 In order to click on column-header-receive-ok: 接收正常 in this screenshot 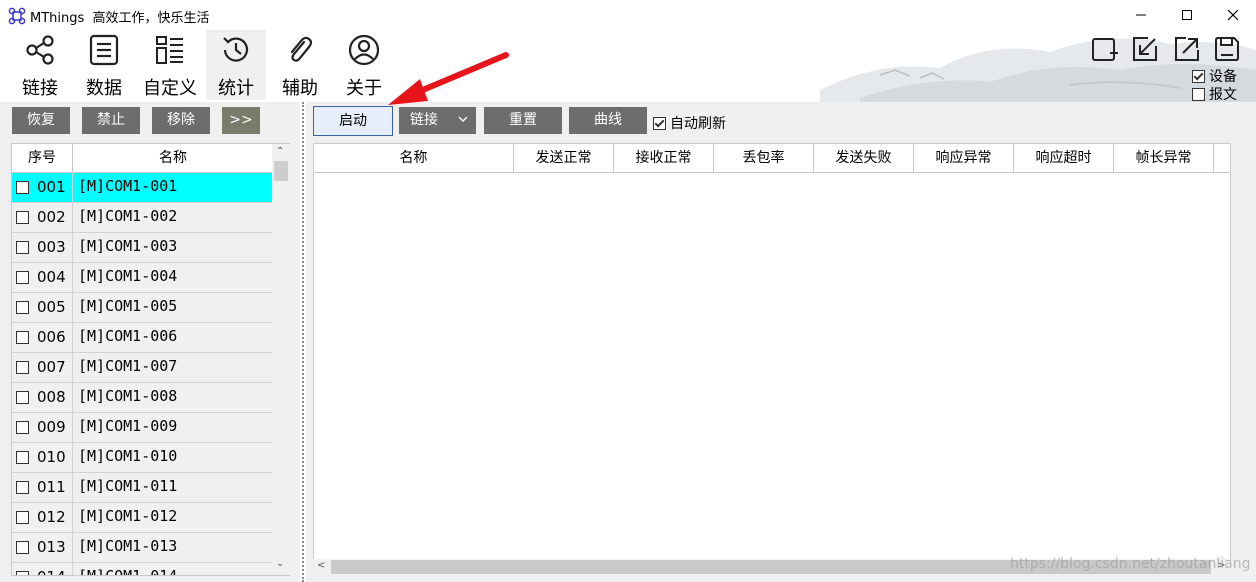, I will do `click(664, 158)`.